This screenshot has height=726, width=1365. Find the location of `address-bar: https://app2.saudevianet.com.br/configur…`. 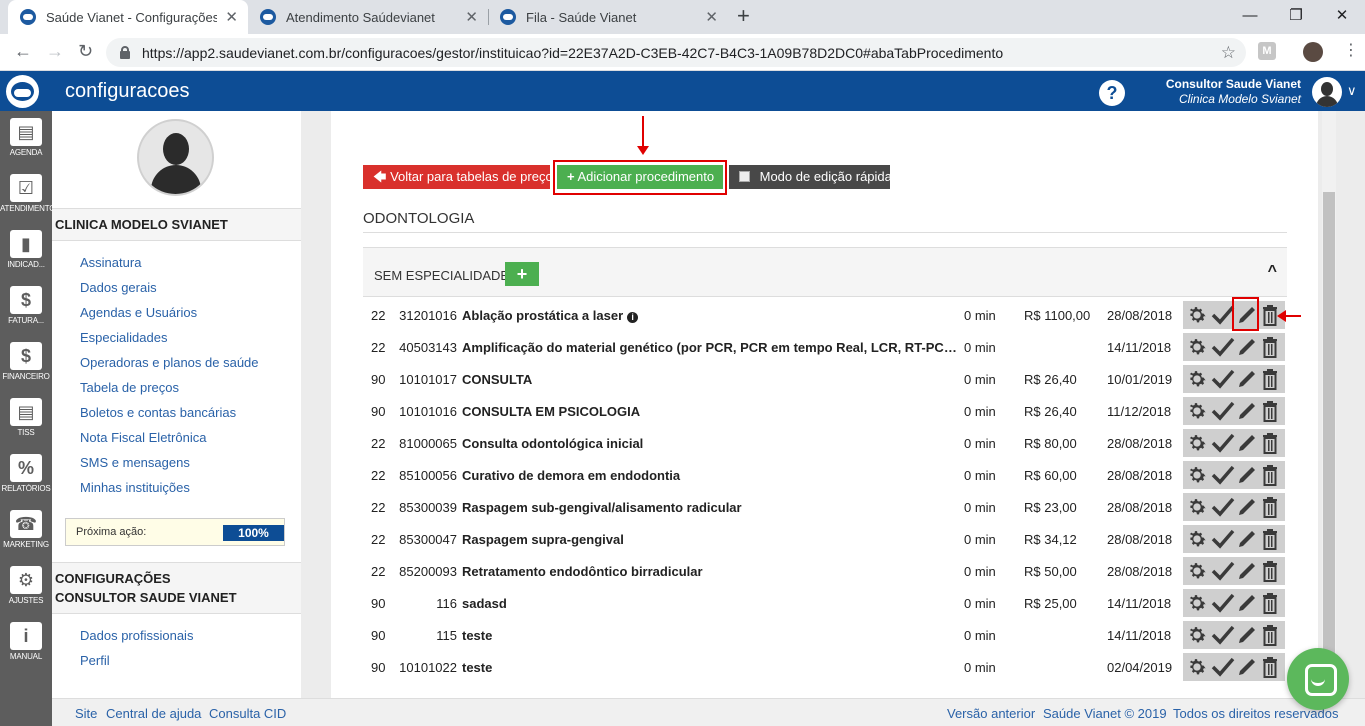

address-bar: https://app2.saudevianet.com.br/configur… is located at coordinates (676, 52).